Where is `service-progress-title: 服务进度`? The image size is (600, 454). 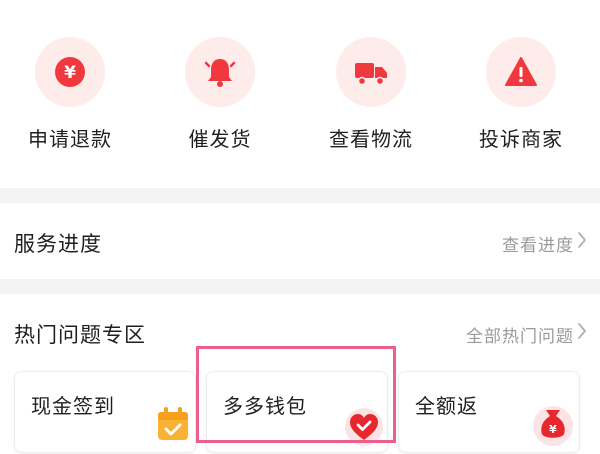 service-progress-title: 服务进度 is located at coordinates (58, 244).